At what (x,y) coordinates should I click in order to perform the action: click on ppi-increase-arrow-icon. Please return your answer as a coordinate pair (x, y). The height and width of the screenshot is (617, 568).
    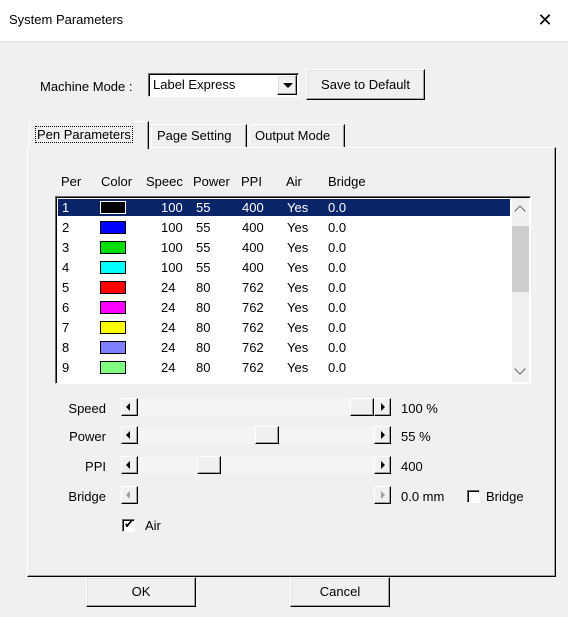
    Looking at the image, I should click on (382, 465).